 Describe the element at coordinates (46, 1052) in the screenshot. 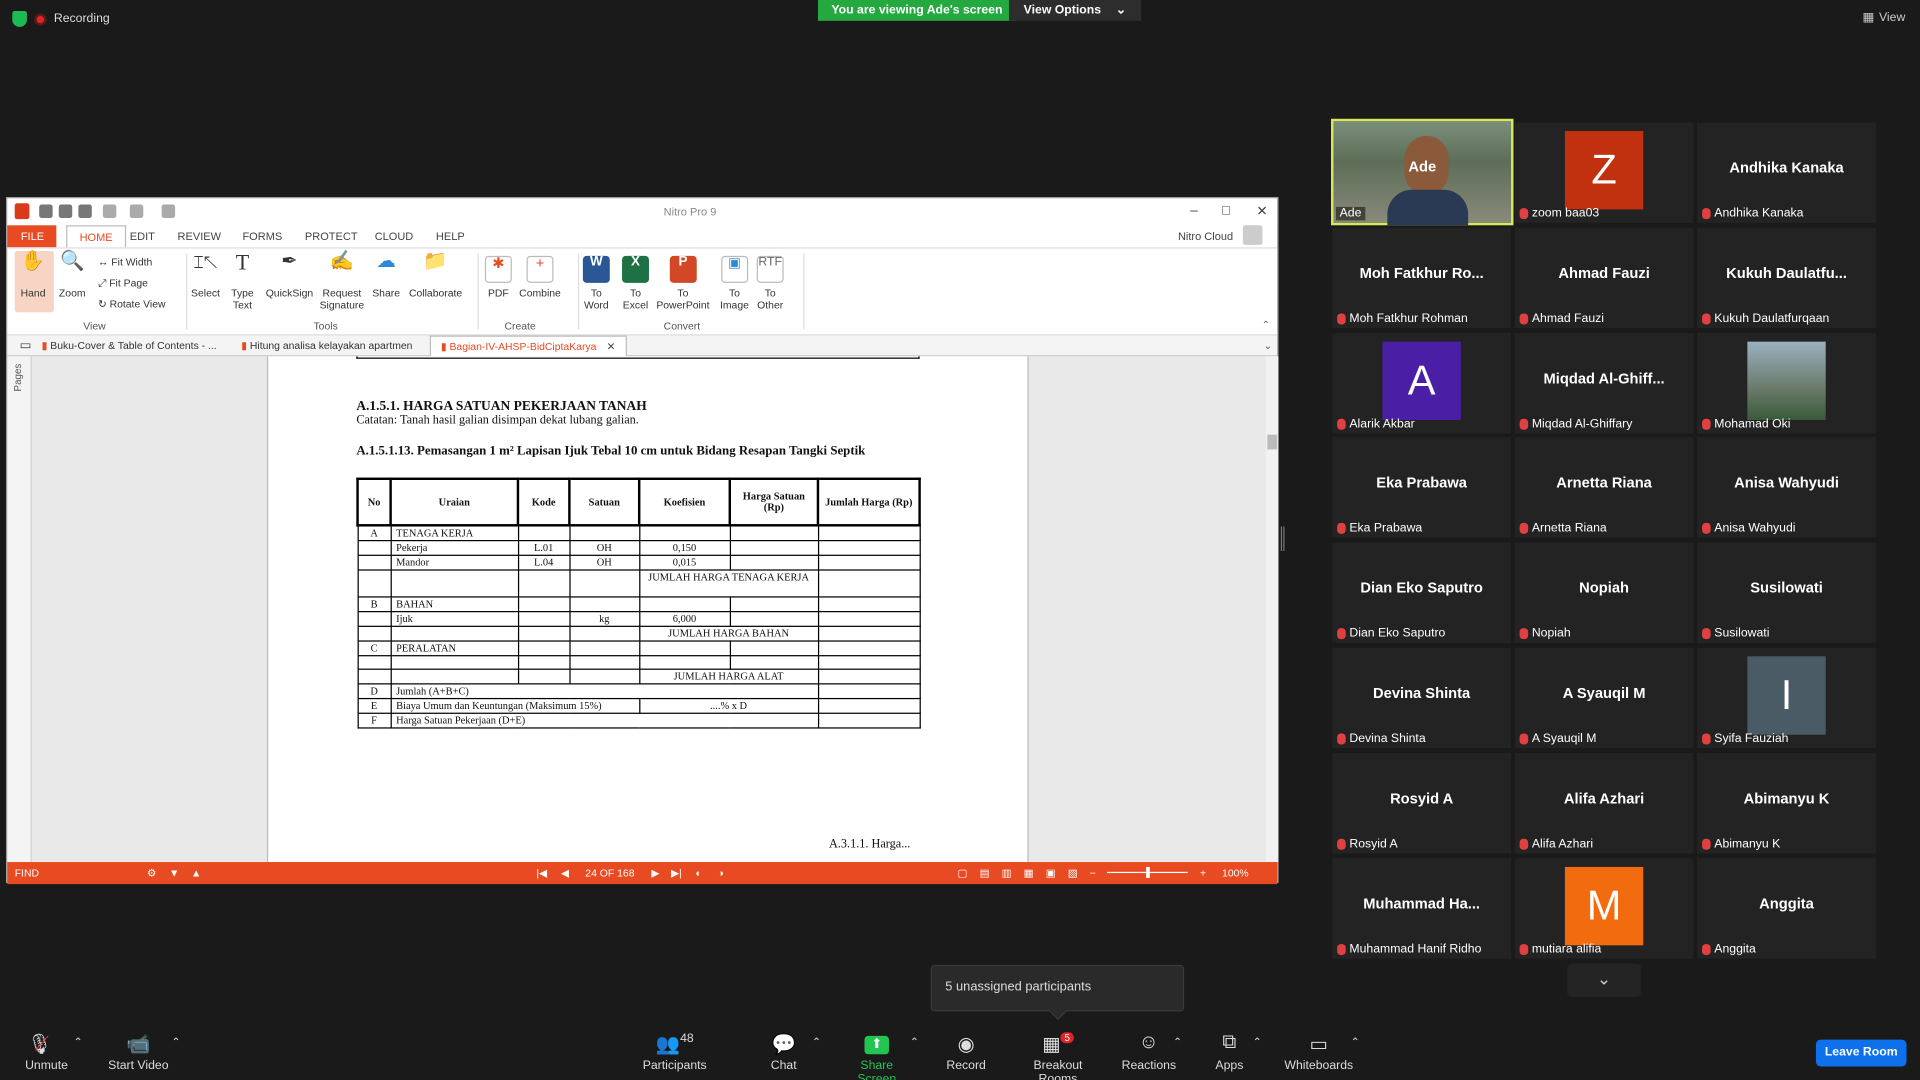

I see `unmute-button: 🎙⟋ Unmute` at that location.